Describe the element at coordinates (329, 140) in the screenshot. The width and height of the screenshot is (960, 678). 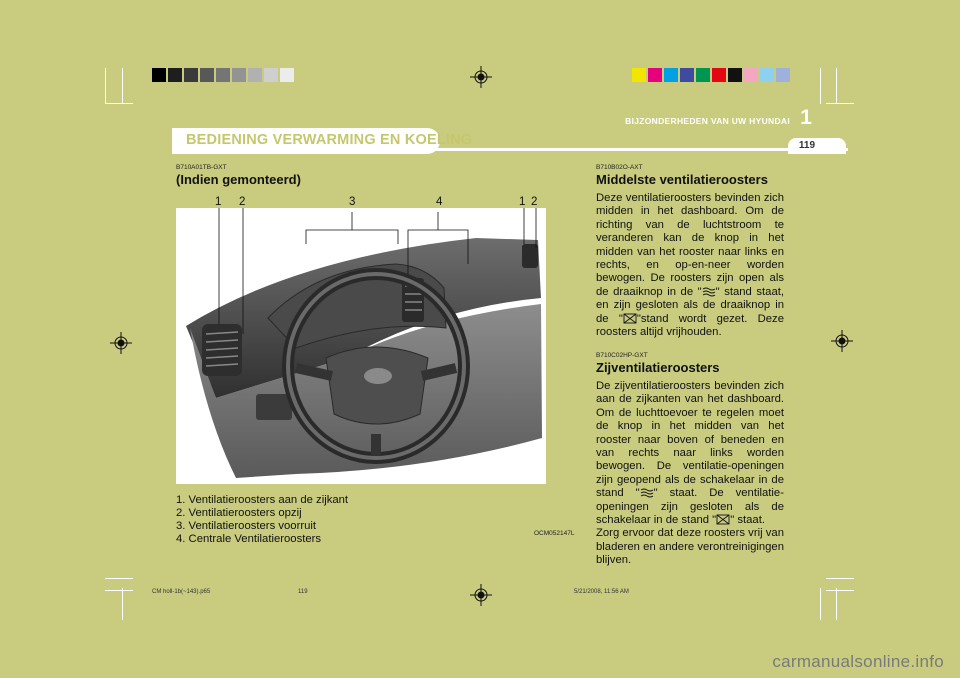
I see `section-title: BEDIENING VERWARMING EN KOELING` at that location.